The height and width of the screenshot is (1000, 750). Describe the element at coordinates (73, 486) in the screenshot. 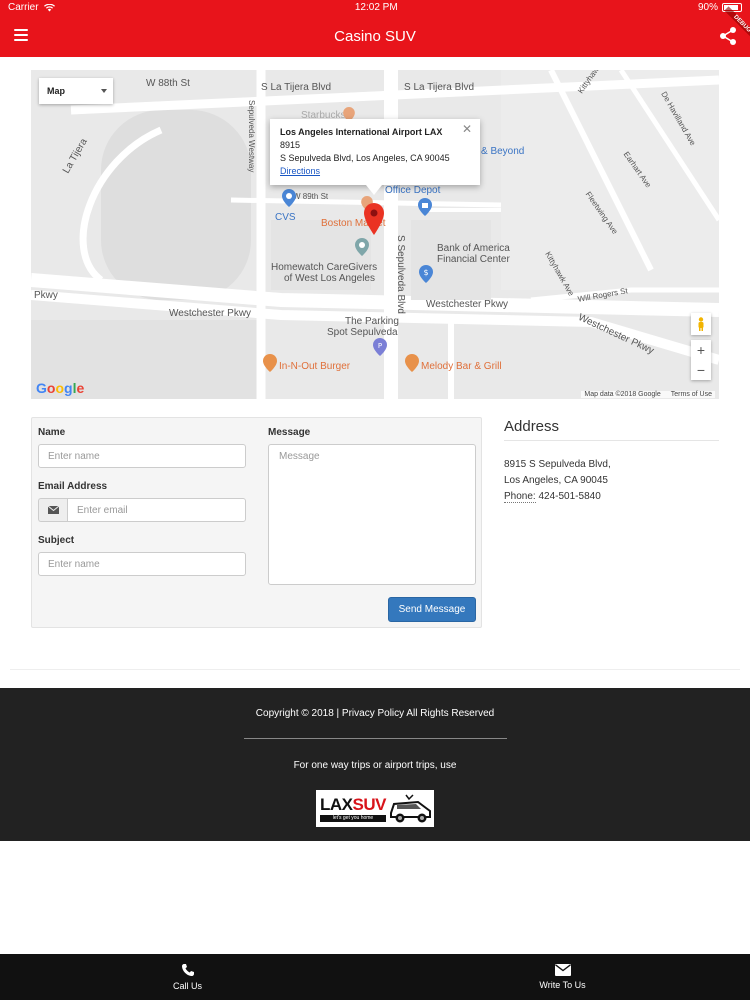

I see `email-label: Email Address` at that location.